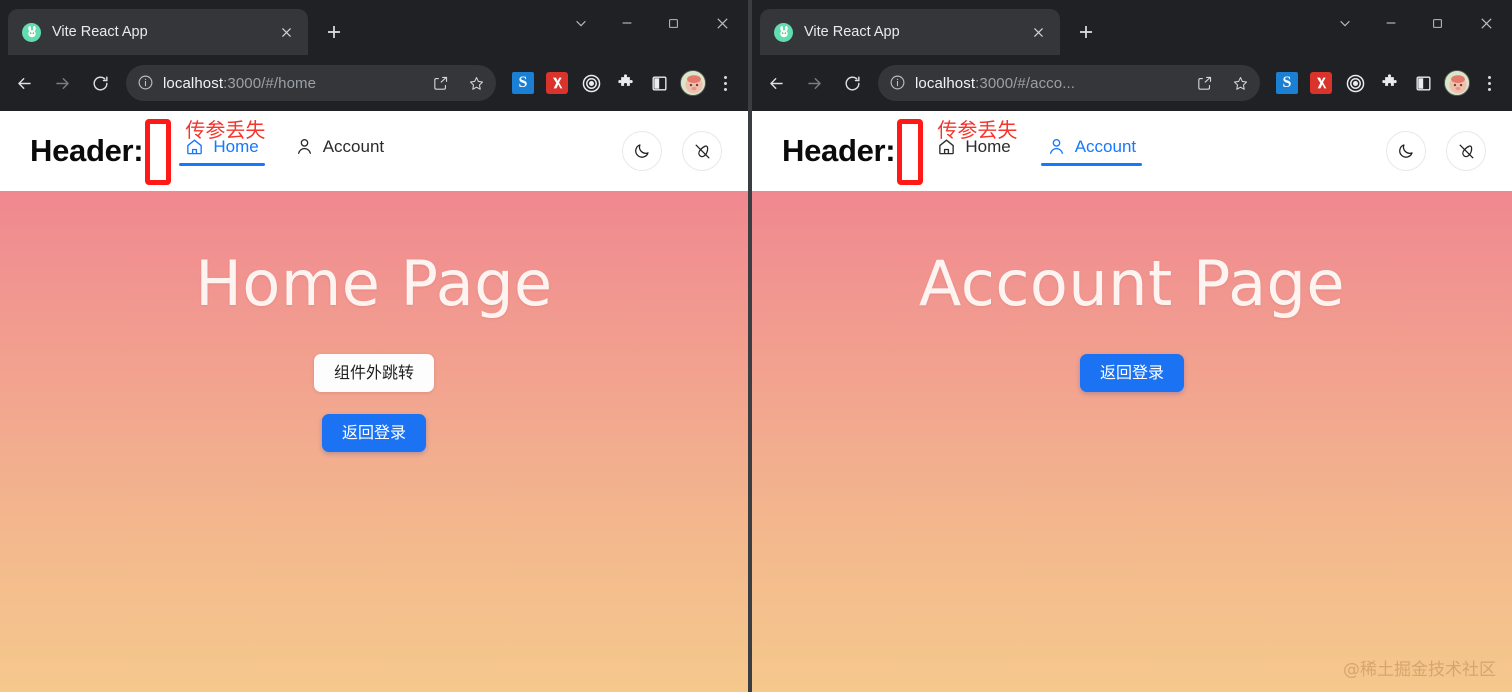 The width and height of the screenshot is (1512, 692). I want to click on browser-toolbar-right: localhost:3000/#/acco... S, so click(1132, 83).